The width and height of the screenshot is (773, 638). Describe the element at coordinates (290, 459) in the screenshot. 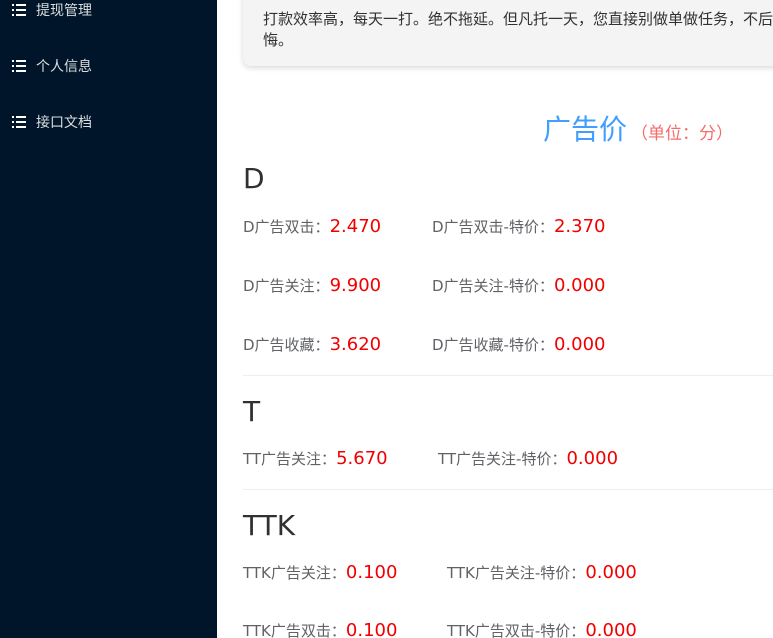

I see `price-label: TT广告关注：` at that location.